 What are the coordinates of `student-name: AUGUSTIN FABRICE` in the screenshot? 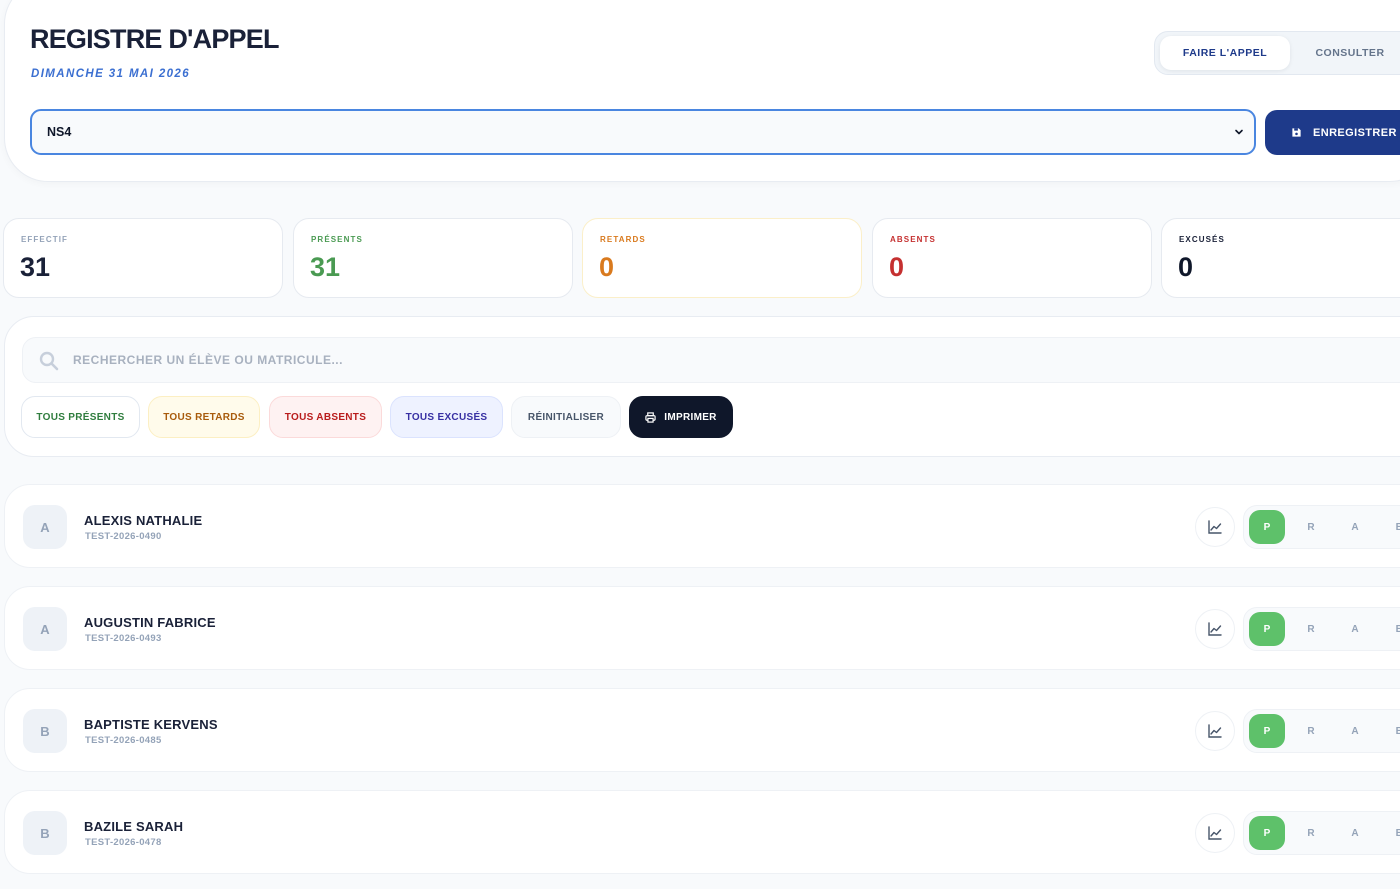 It's located at (150, 622).